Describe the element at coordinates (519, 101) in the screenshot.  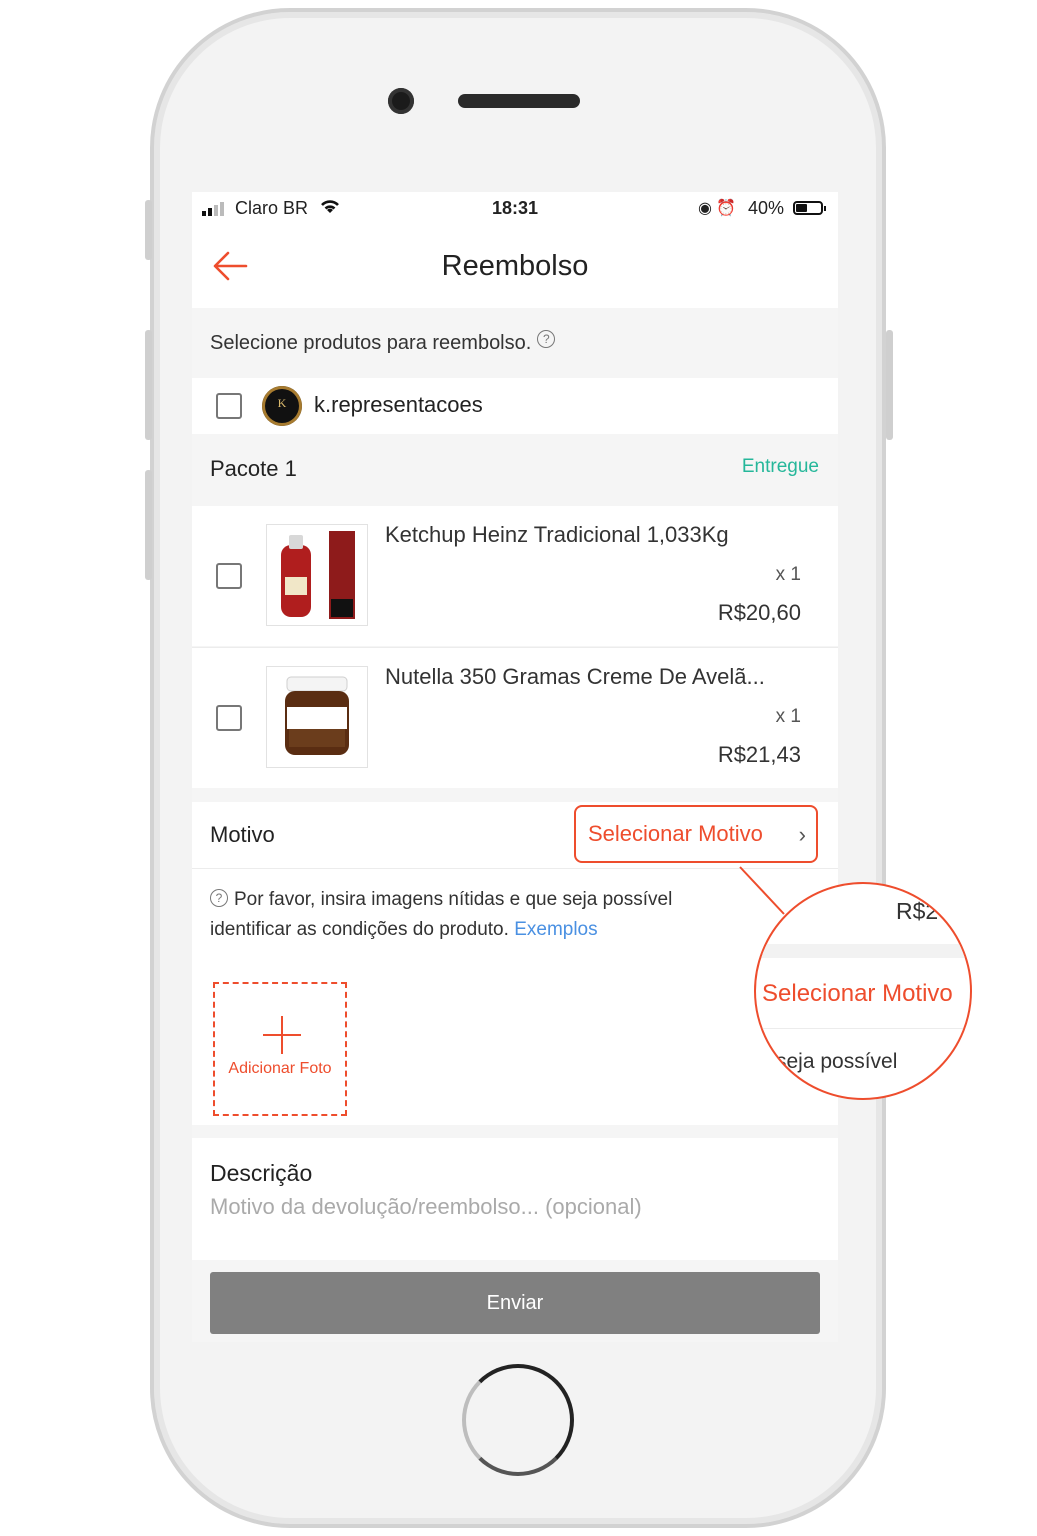
I see `earpiece-speaker` at that location.